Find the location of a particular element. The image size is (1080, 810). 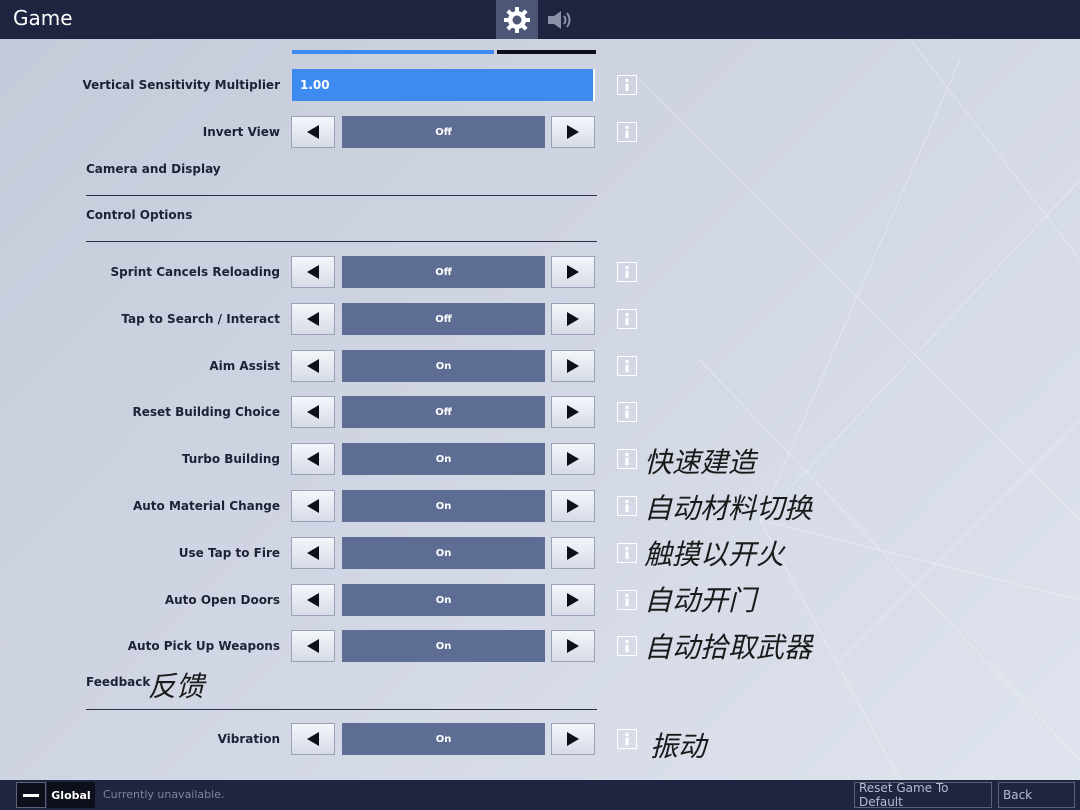

setting-row: Turbo Building On is located at coordinates (350, 460).